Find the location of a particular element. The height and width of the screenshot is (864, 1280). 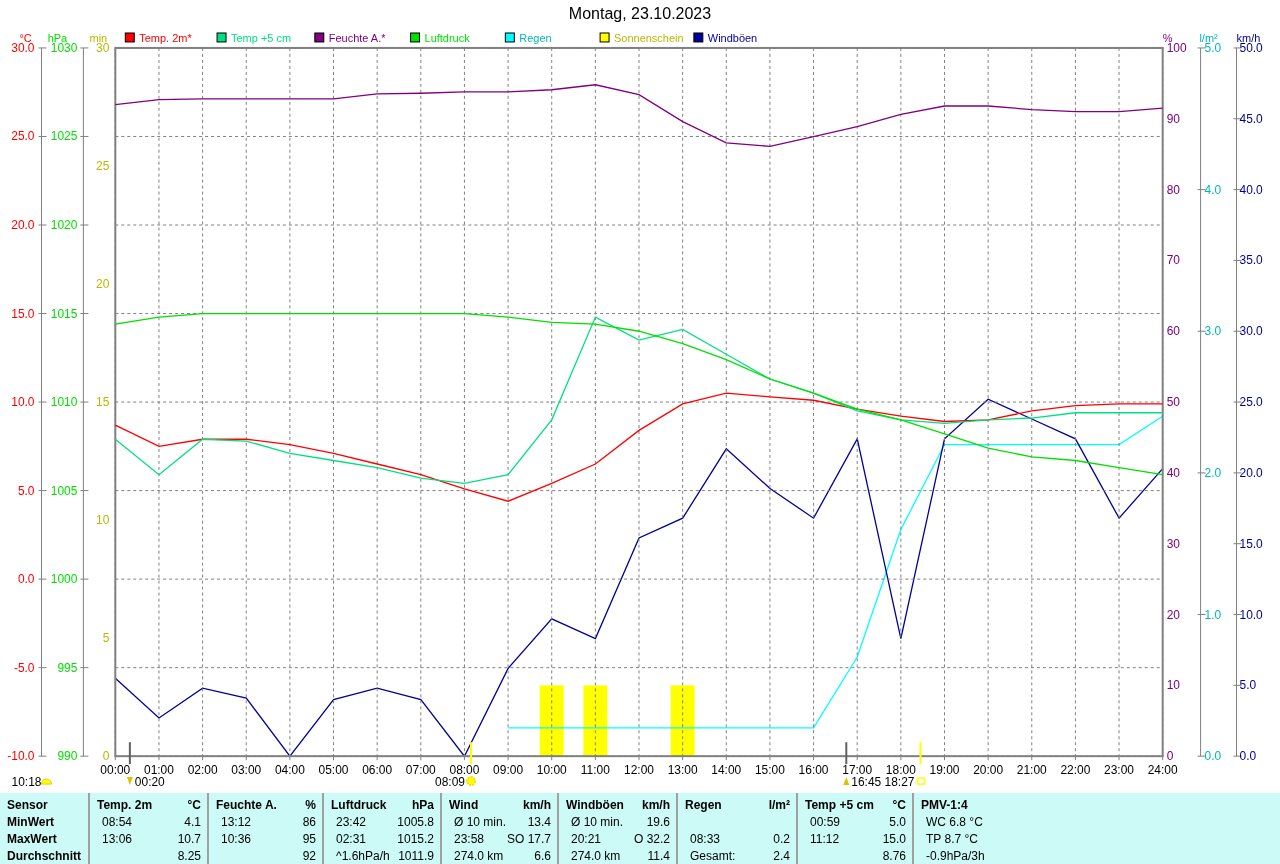

time-marker: 16:45 is located at coordinates (866, 782).